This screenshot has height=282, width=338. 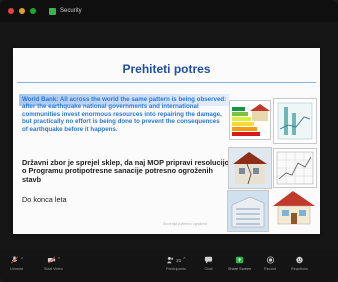 What do you see at coordinates (299, 269) in the screenshot?
I see `reactions-label: Reactions` at bounding box center [299, 269].